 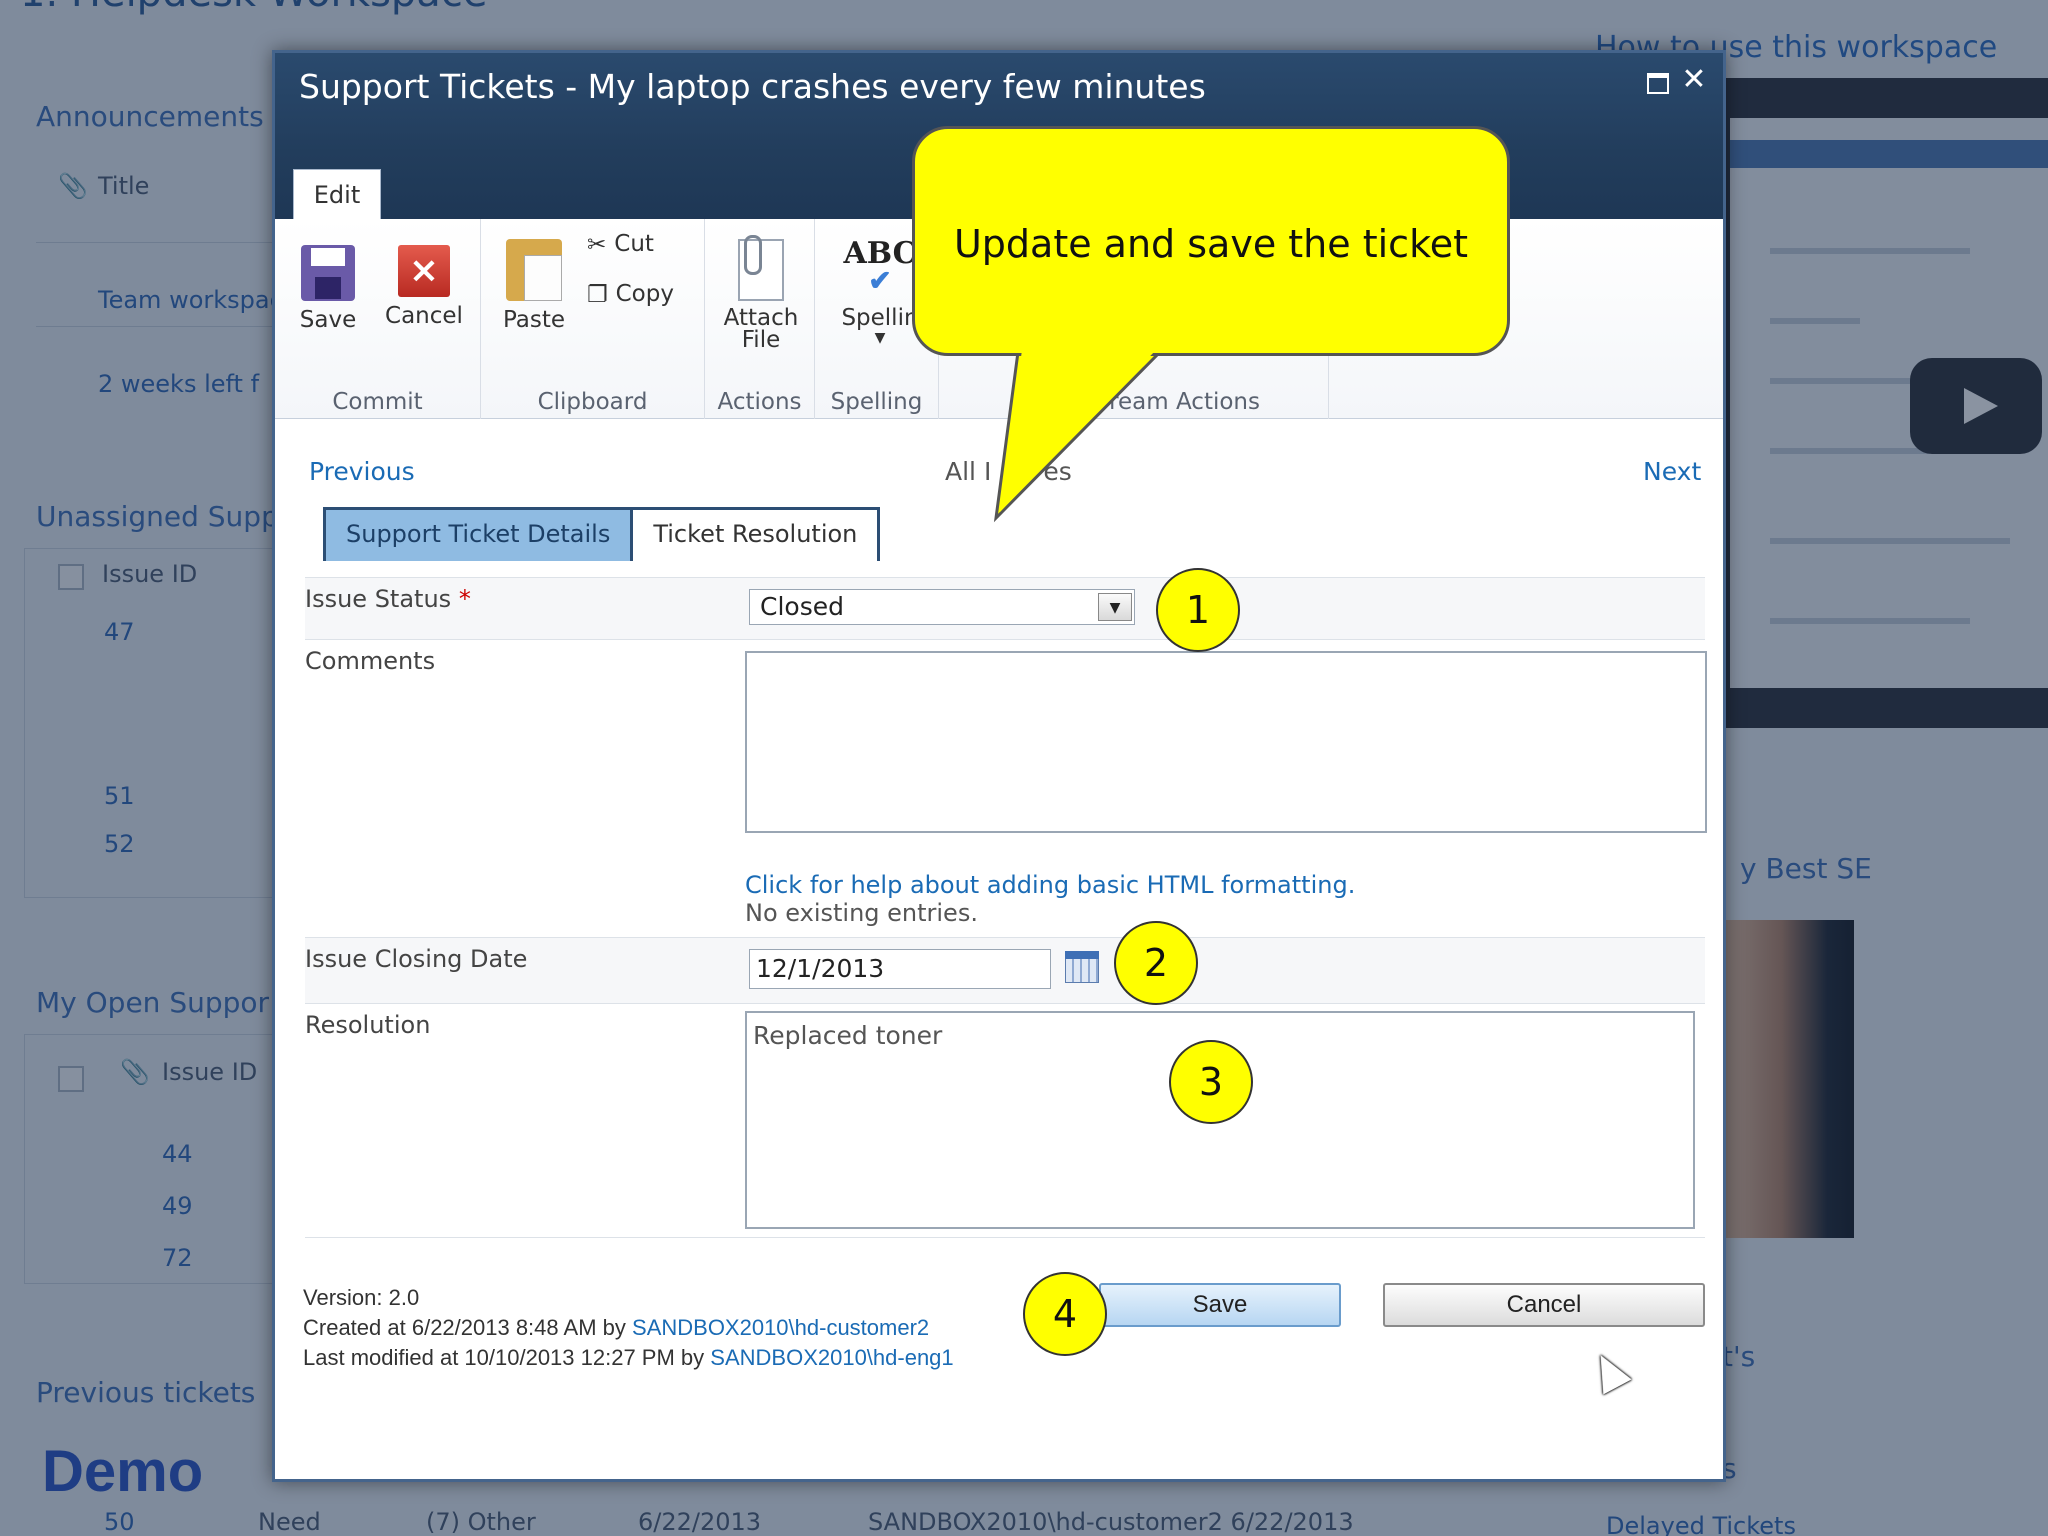 I want to click on all-issues-link: All I es, so click(x=1008, y=471).